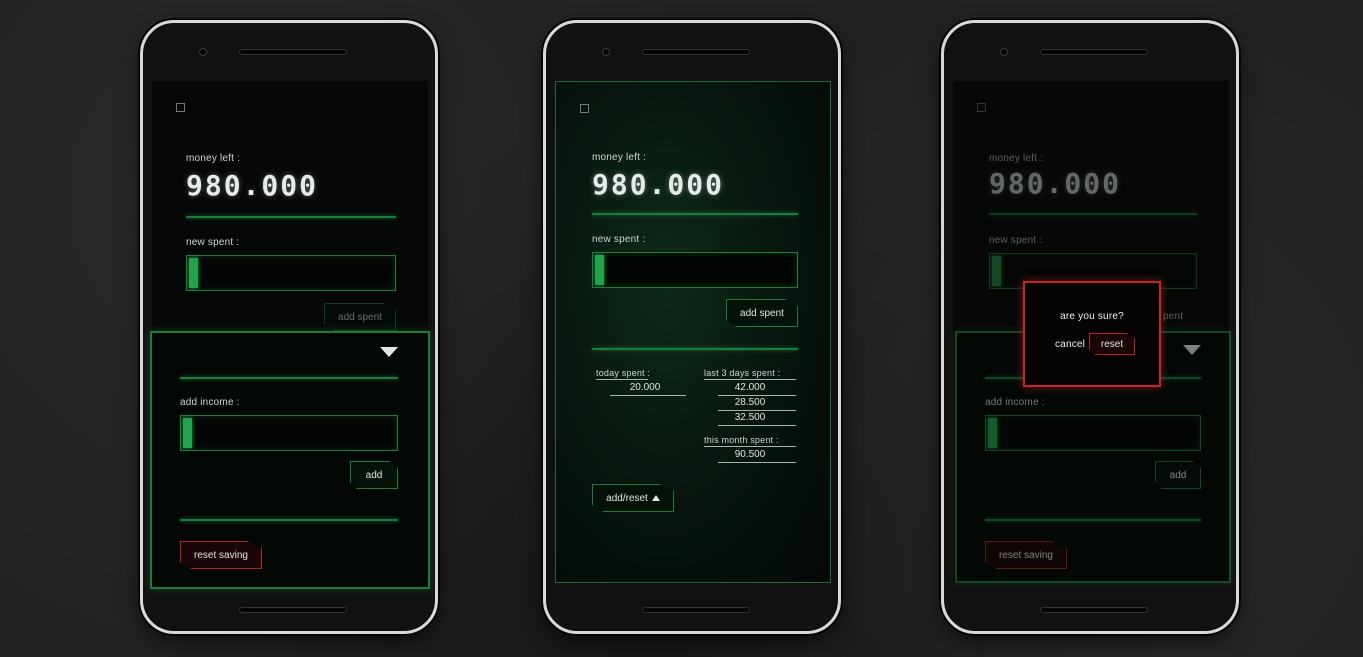 The image size is (1363, 657). I want to click on add-spent-button-partial: pent, so click(1173, 316).